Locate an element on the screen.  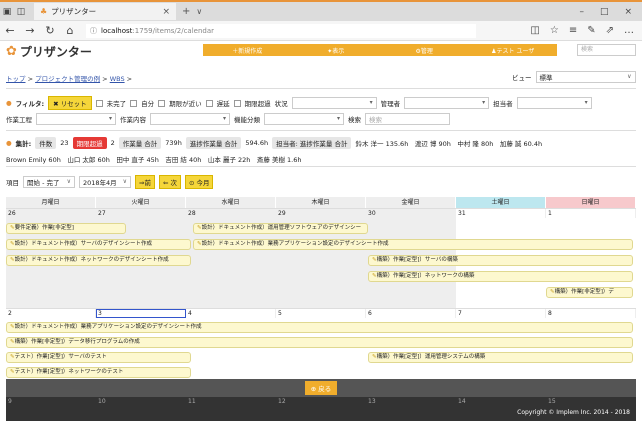
calendar-item: ✎構築）作業[定型]）ネットワークの構築 is located at coordinates (500, 276).